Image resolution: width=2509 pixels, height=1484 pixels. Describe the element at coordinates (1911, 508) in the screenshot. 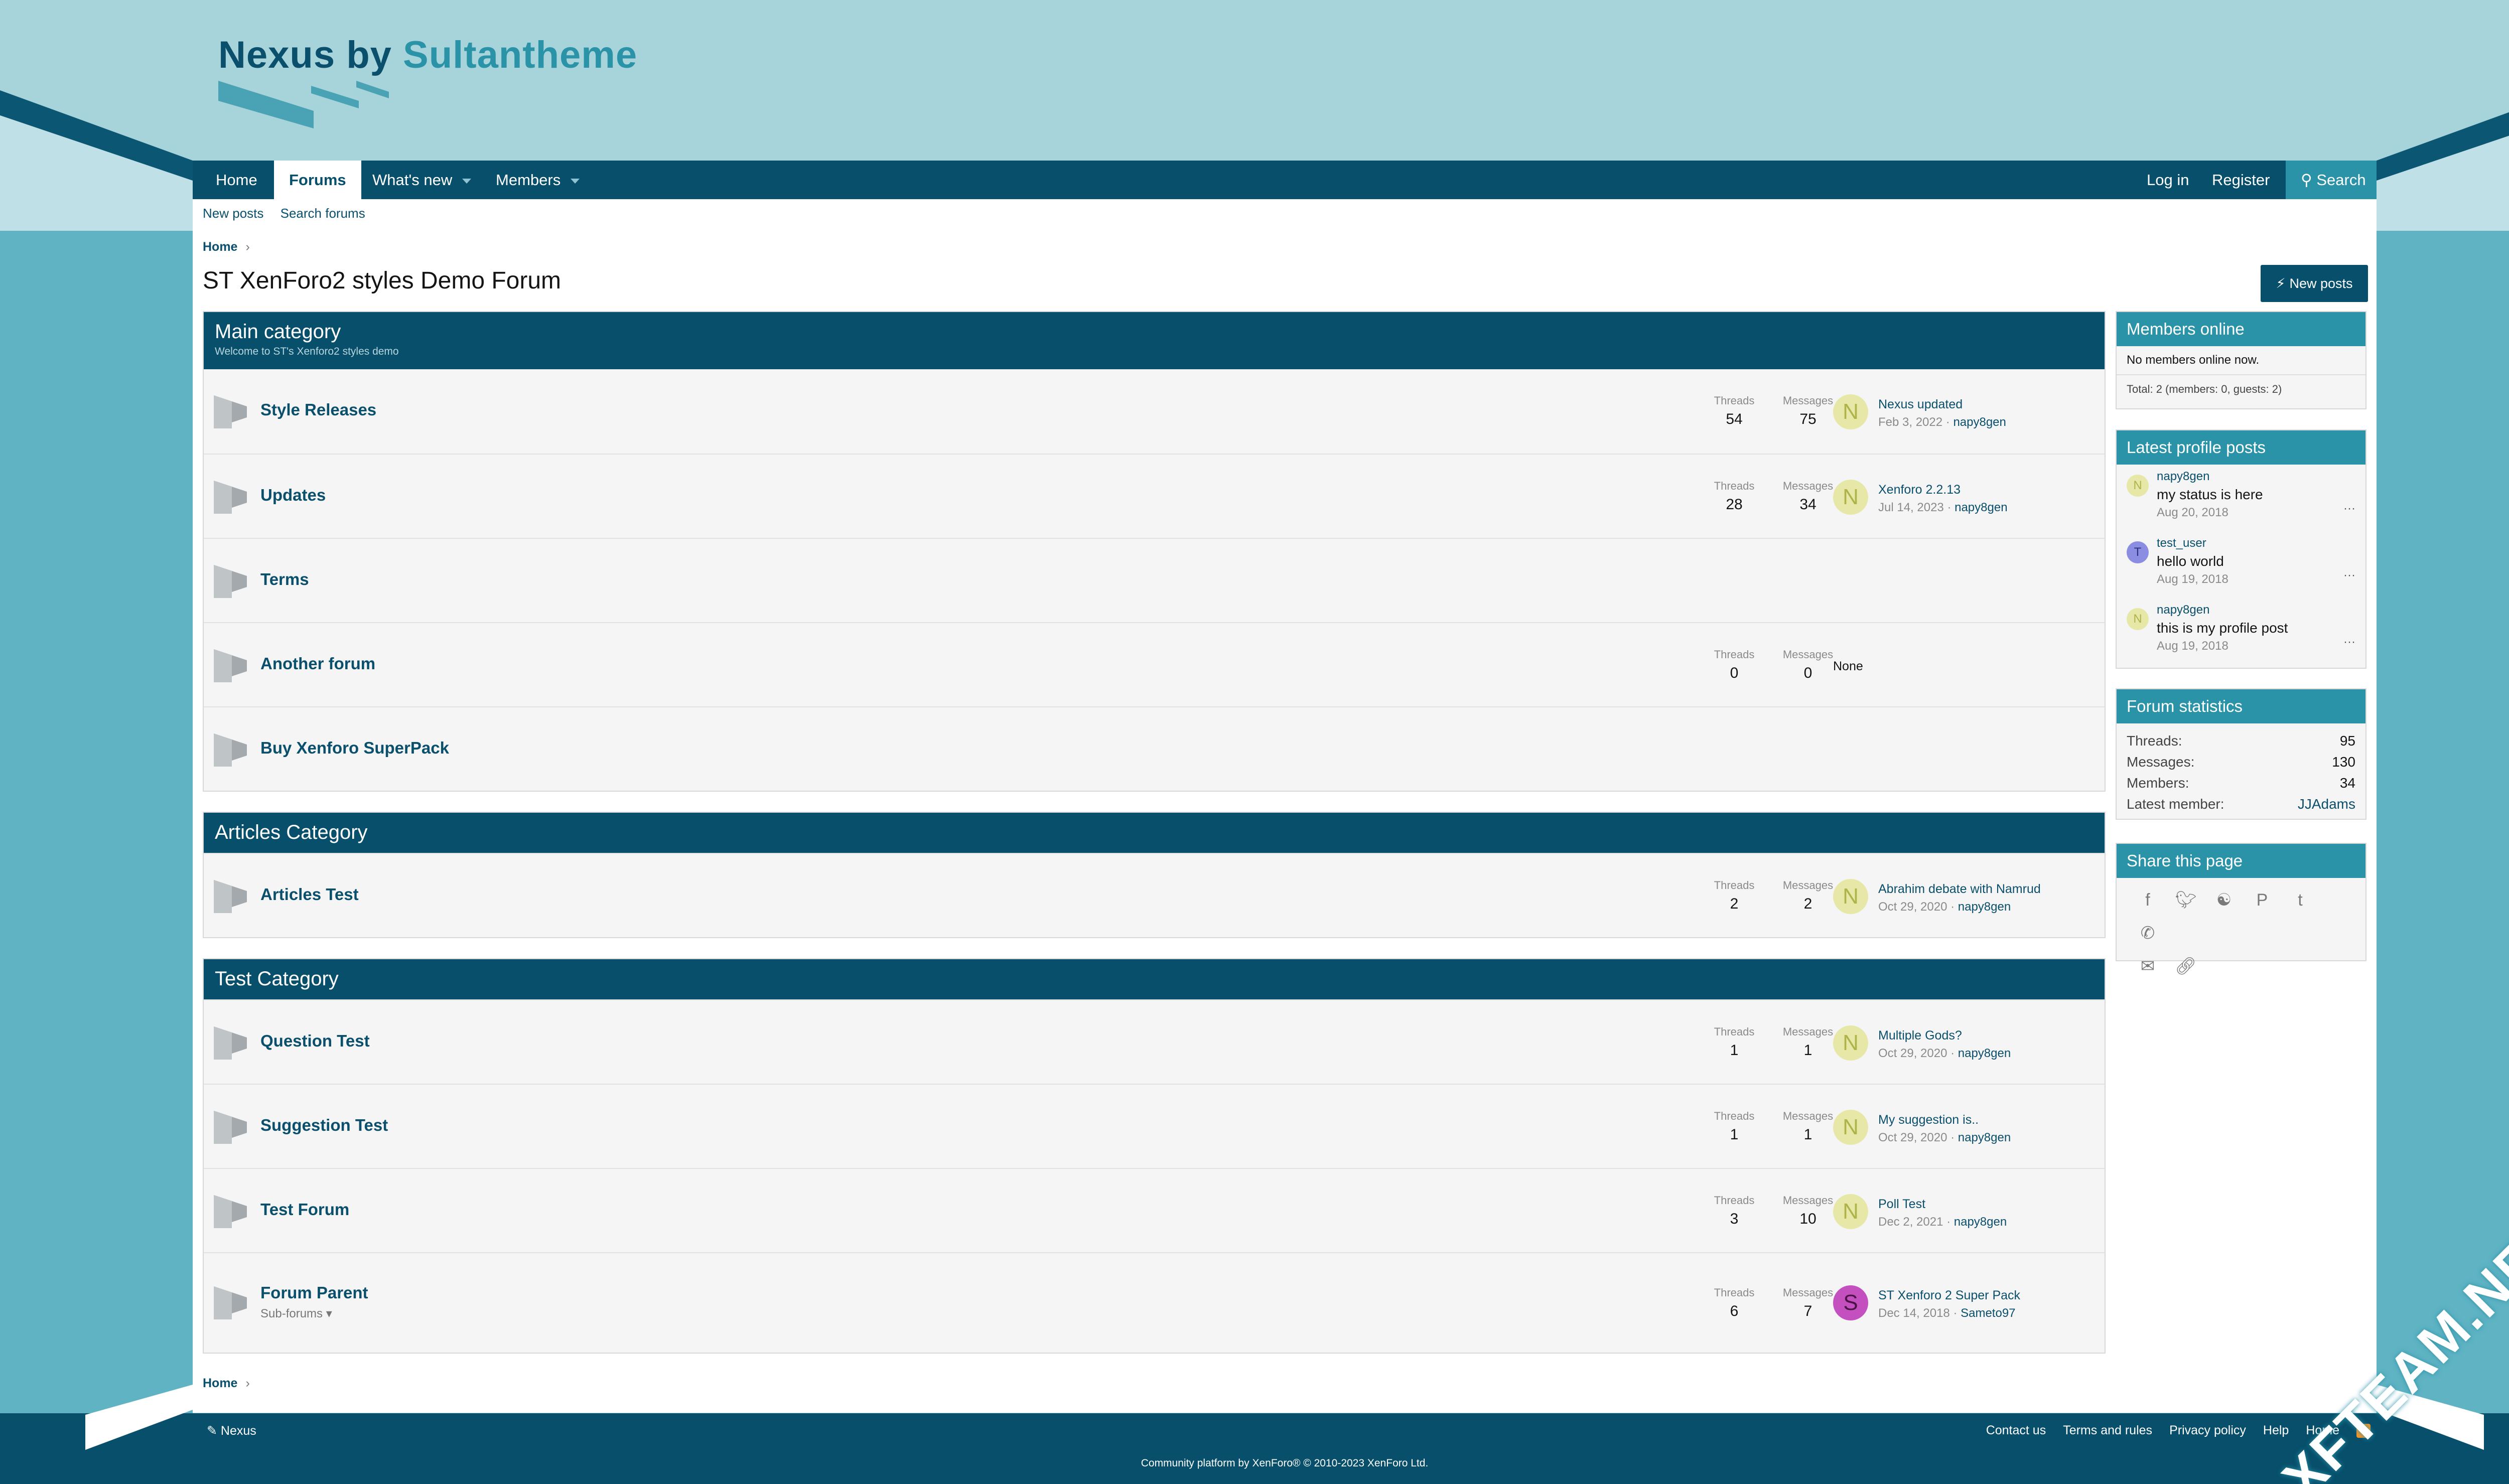

I see `last-post-date: Jul 14, 2023` at that location.